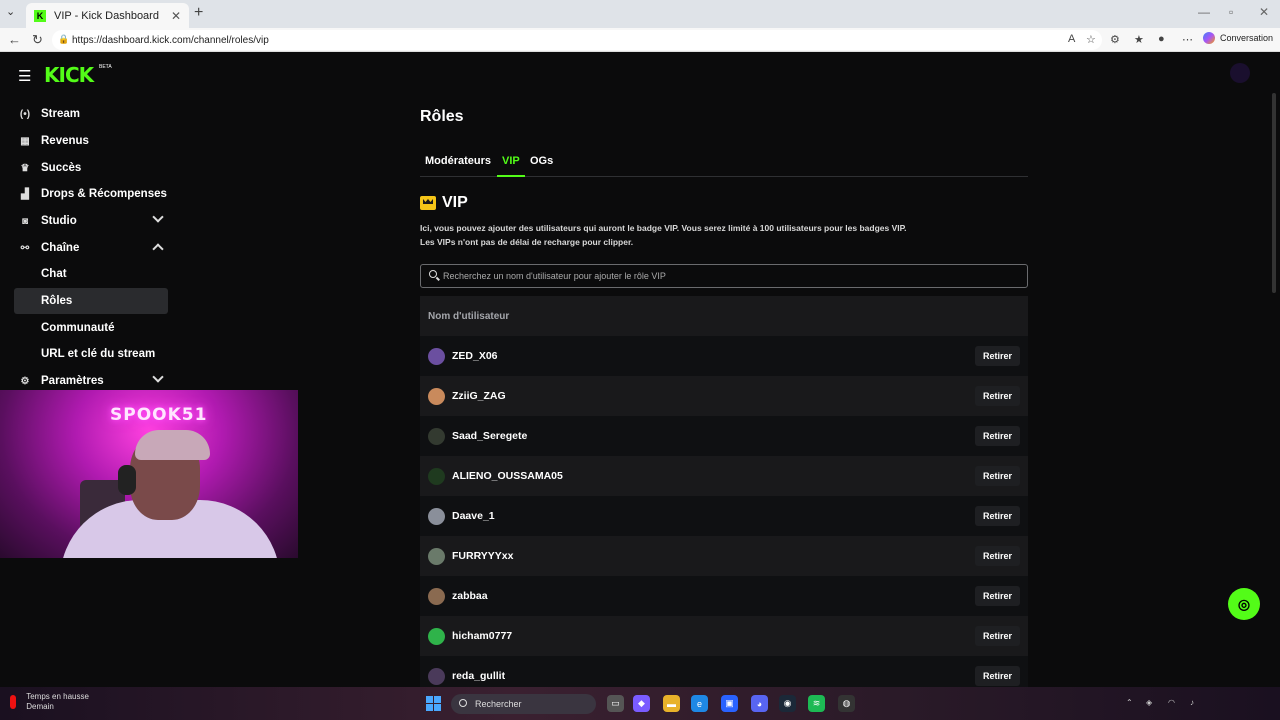 The image size is (1280, 720). Describe the element at coordinates (69, 75) in the screenshot. I see `kick-logo: KICK` at that location.